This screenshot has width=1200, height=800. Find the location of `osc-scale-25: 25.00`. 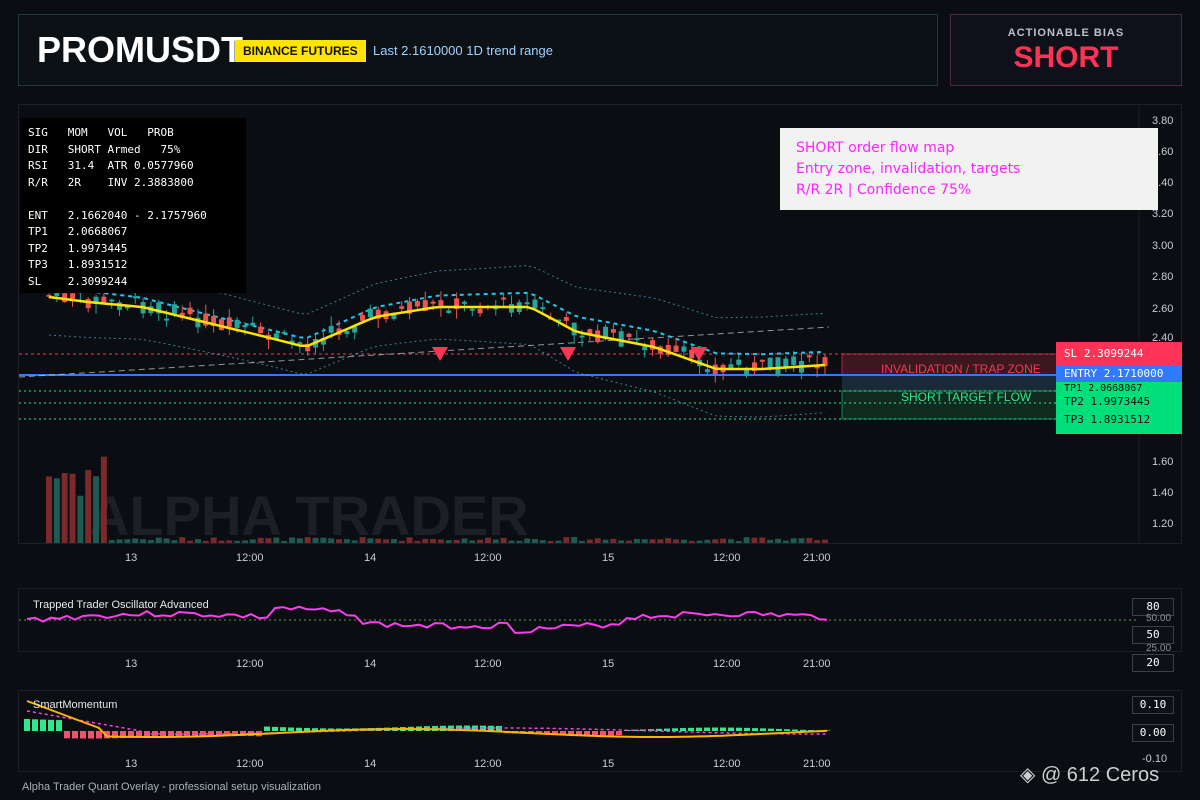

osc-scale-25: 25.00 is located at coordinates (1159, 648).